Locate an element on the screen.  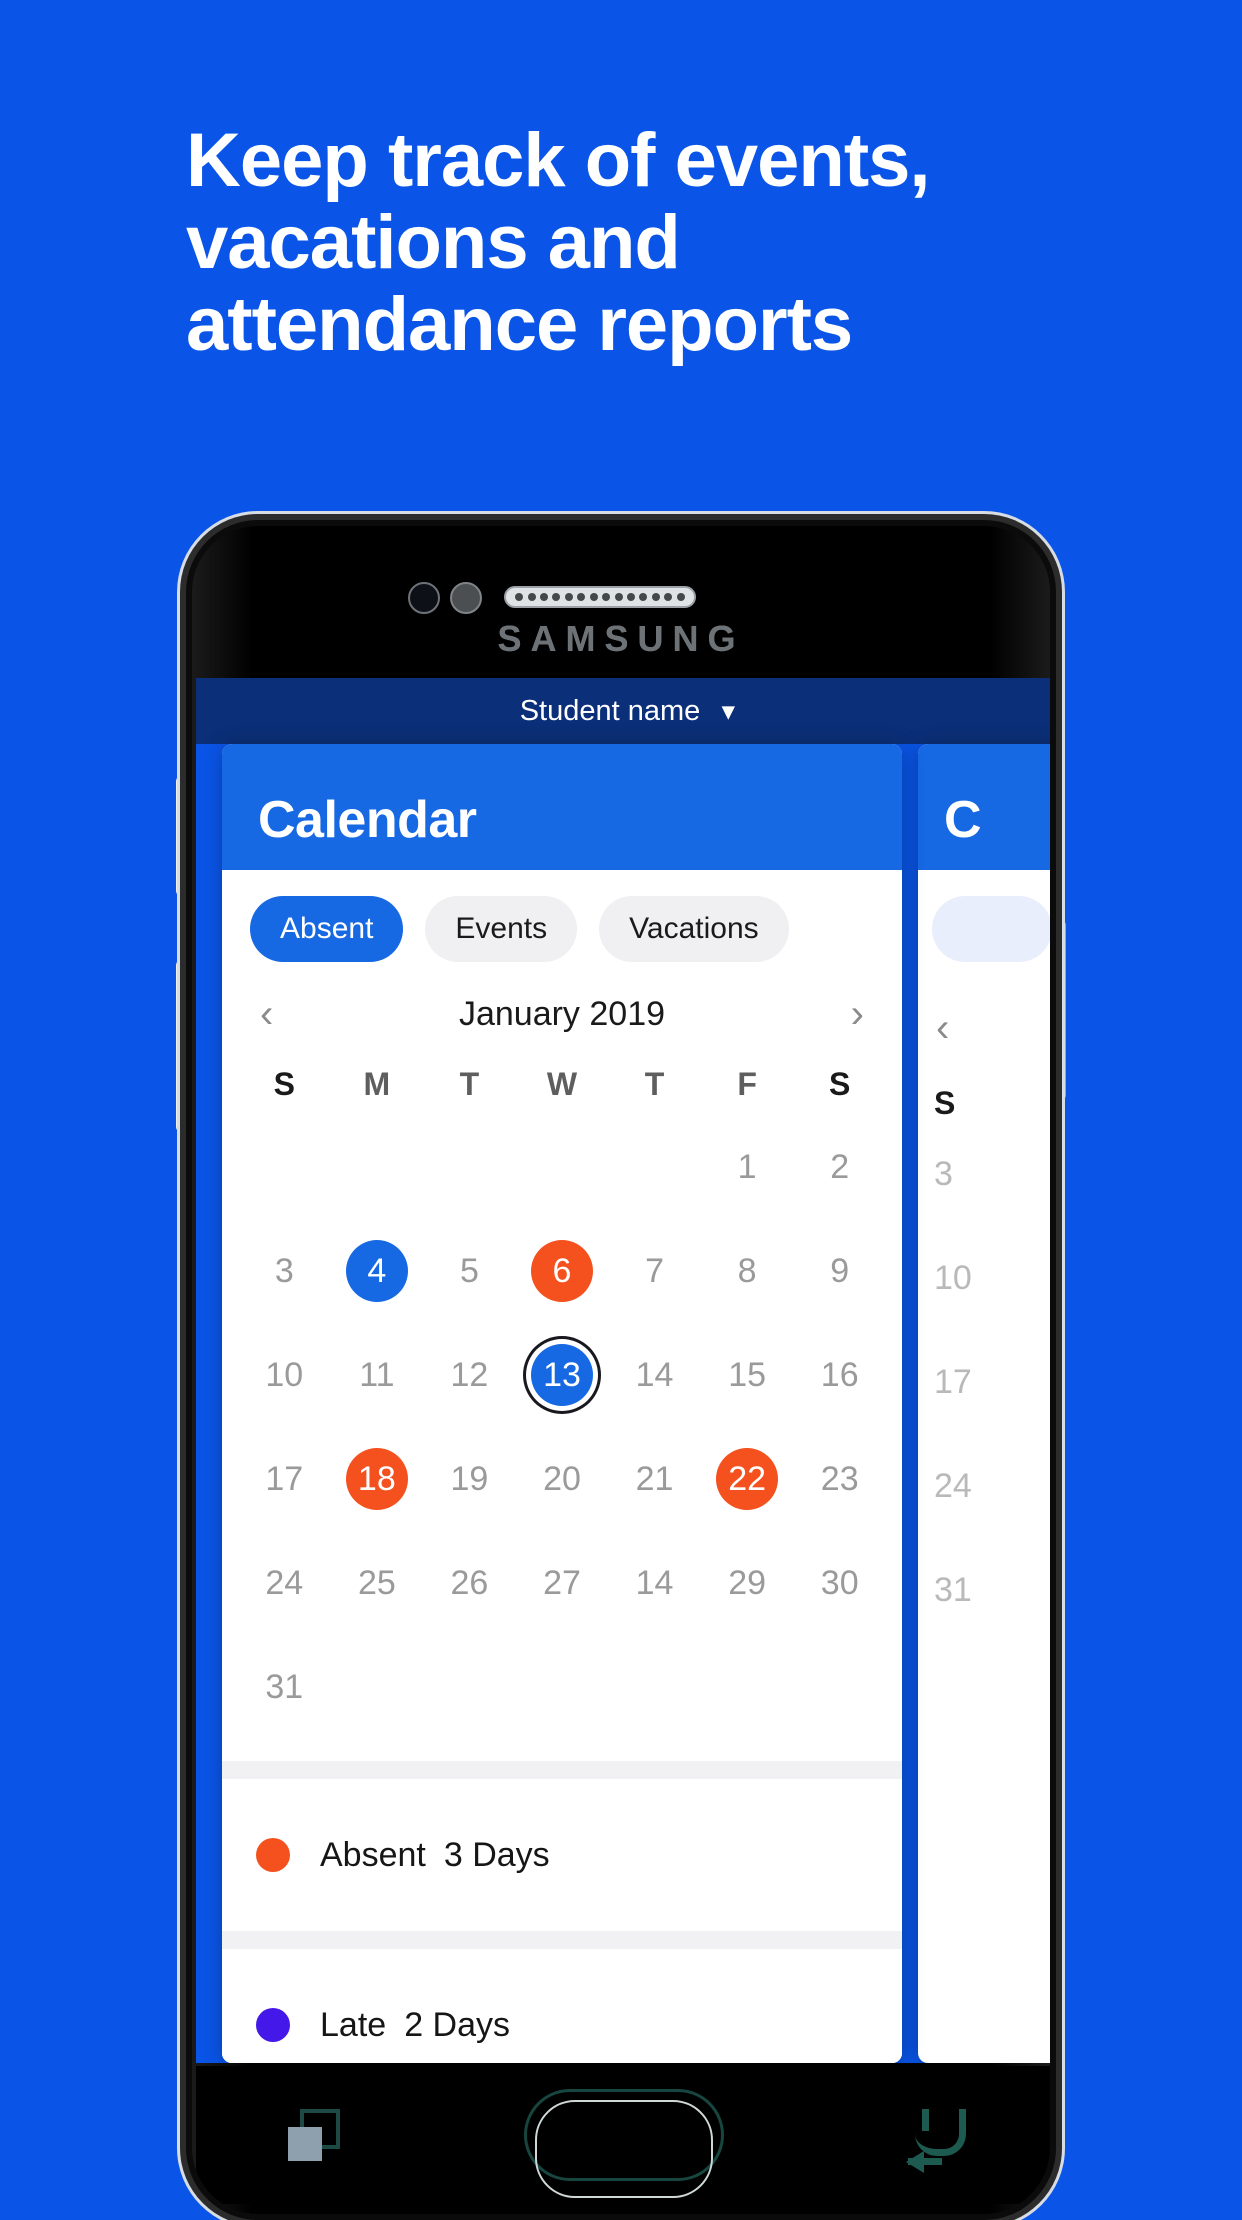
calendar-day-today-marker: 13 is located at coordinates (561, 1375).